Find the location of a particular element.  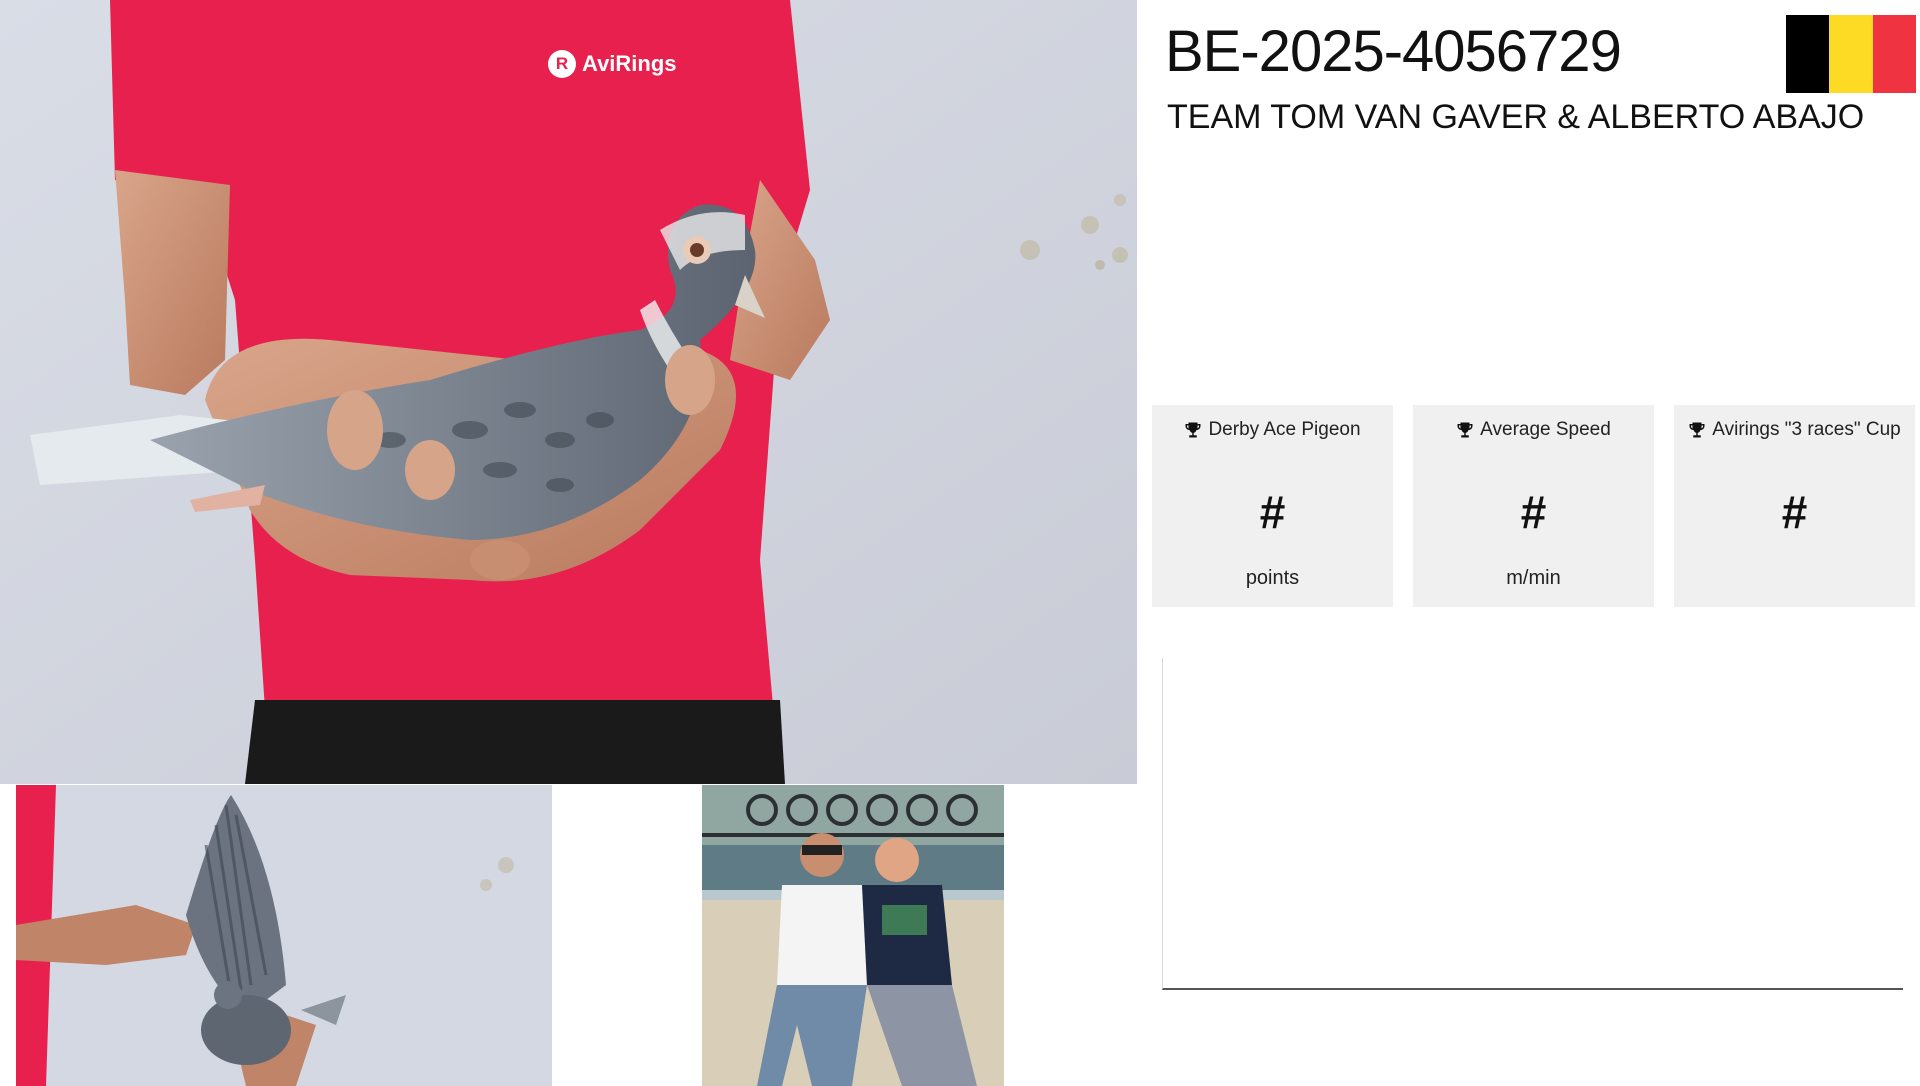

stat-unit: m/min is located at coordinates (1533, 578).